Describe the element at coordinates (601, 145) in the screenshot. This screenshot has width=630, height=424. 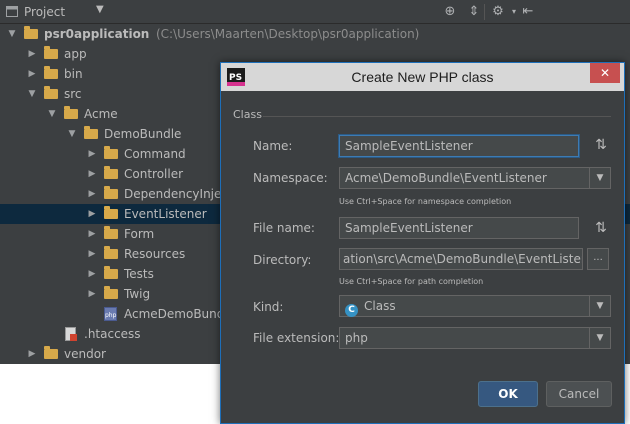
I see `name-sort-arrows-icon: ⇅` at that location.